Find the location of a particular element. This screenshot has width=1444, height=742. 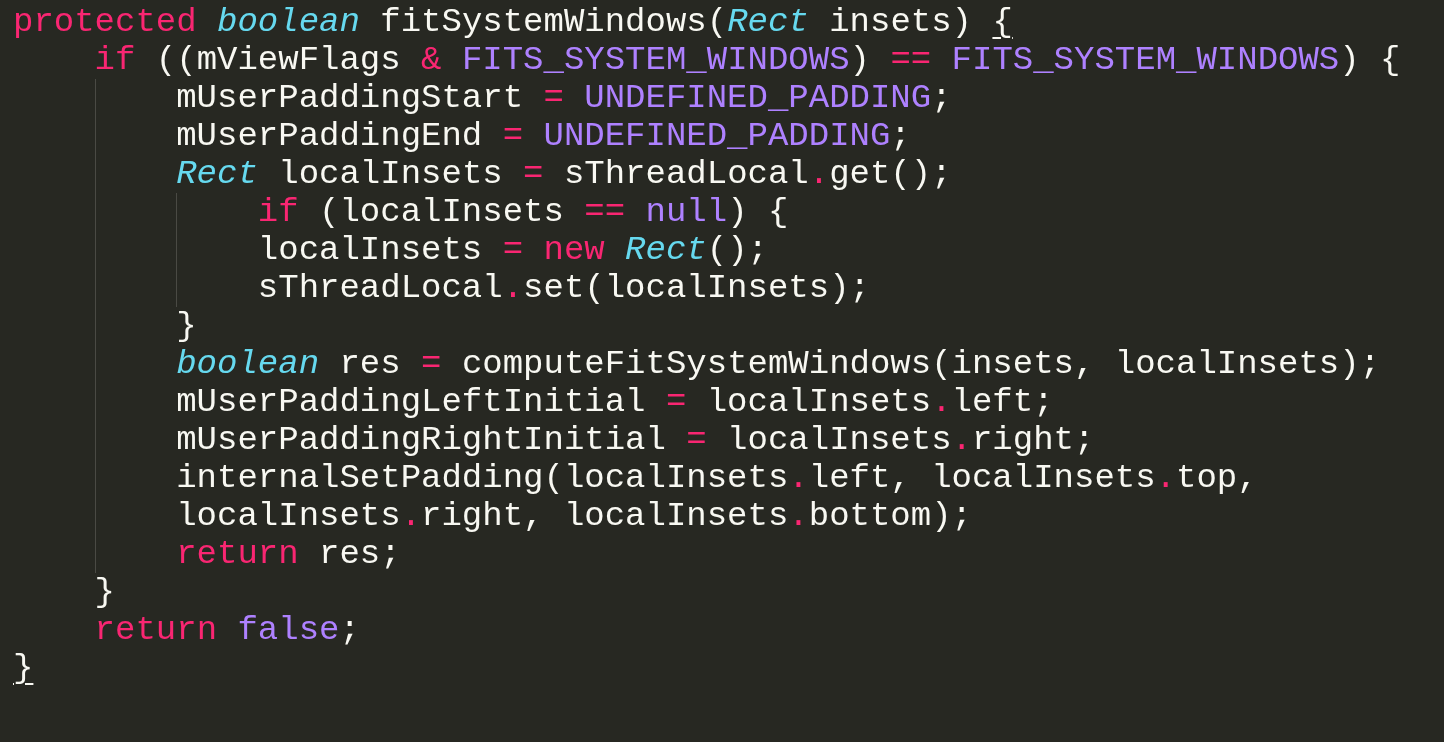

code-line: if ((mViewFlags & FITS_SYSTEM_WINDOWS) == FITS_SYSTEM_WINDOWS) { is located at coordinates (747, 60).